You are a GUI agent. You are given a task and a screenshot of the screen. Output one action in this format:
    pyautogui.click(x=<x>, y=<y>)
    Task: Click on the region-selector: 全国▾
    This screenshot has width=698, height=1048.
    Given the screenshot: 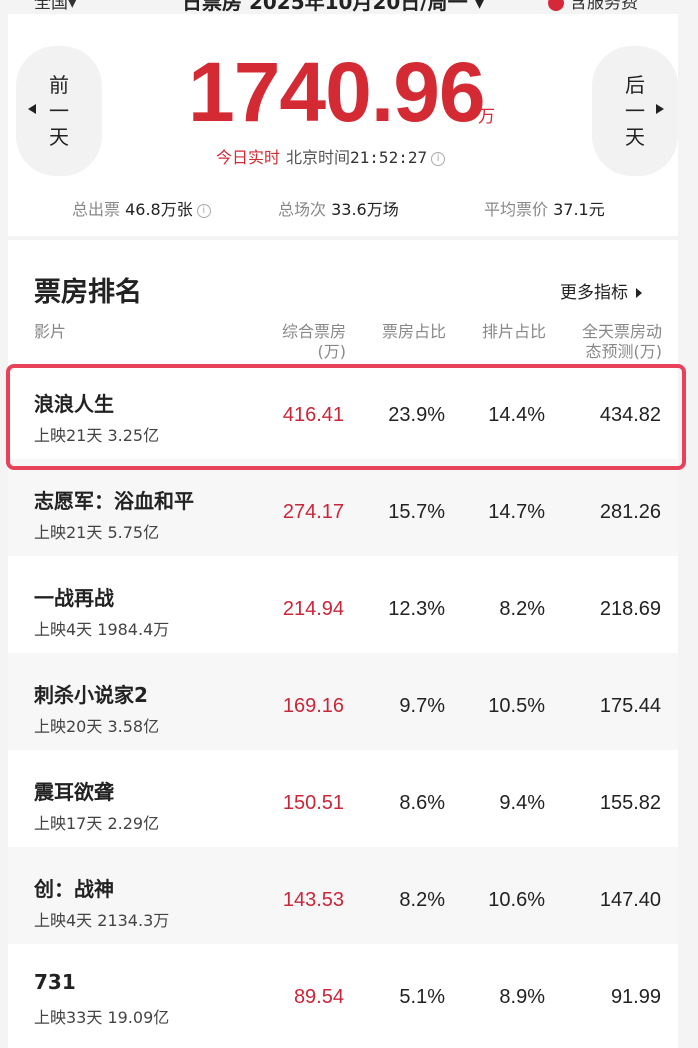 What is the action you would take?
    pyautogui.click(x=55, y=6)
    